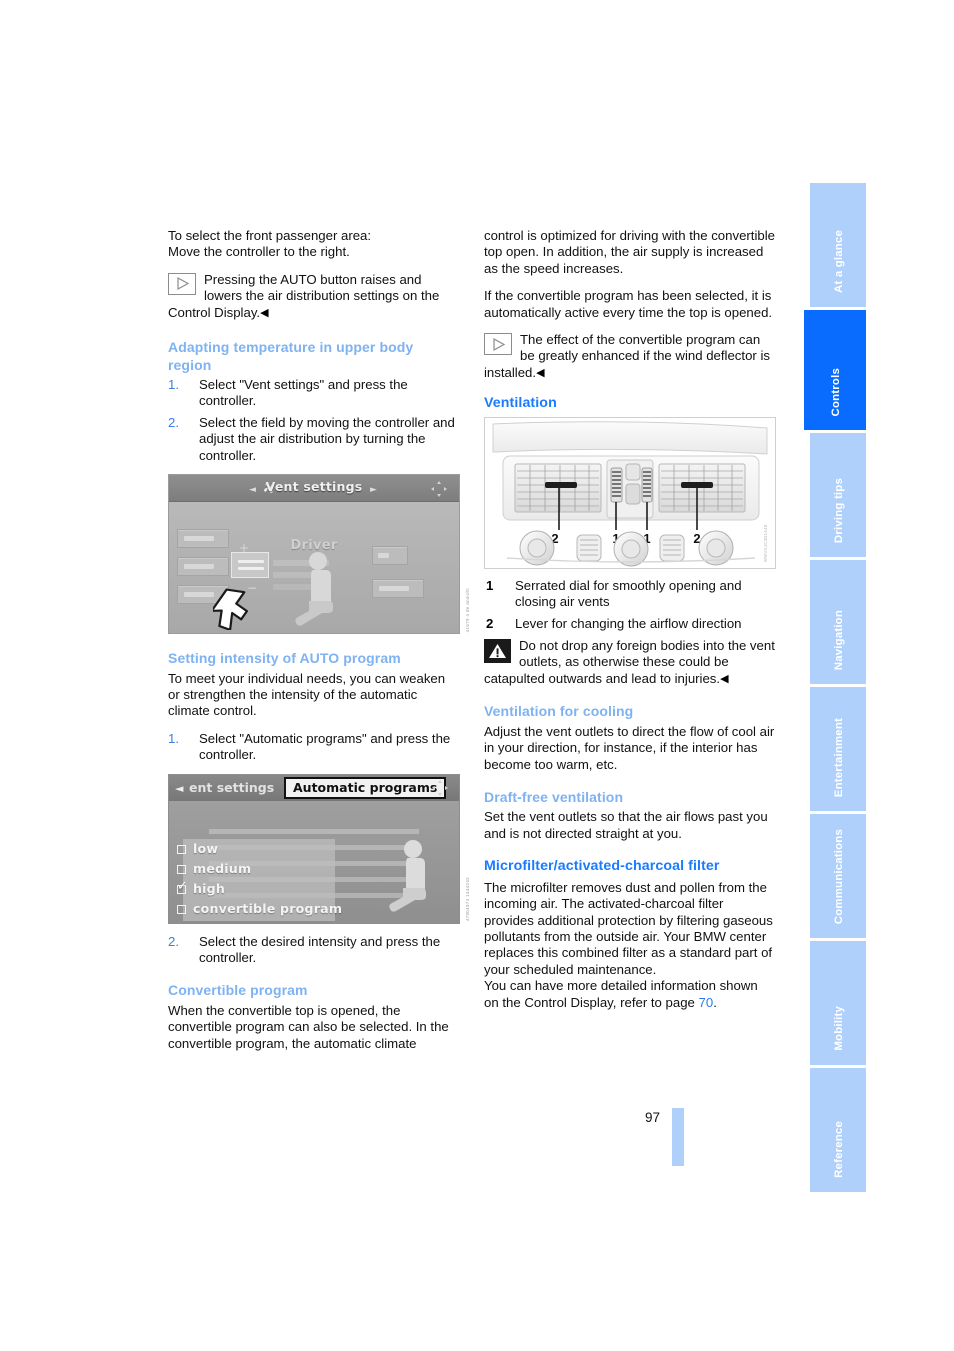  What do you see at coordinates (839, 1149) in the screenshot?
I see `tab-label: Reference` at bounding box center [839, 1149].